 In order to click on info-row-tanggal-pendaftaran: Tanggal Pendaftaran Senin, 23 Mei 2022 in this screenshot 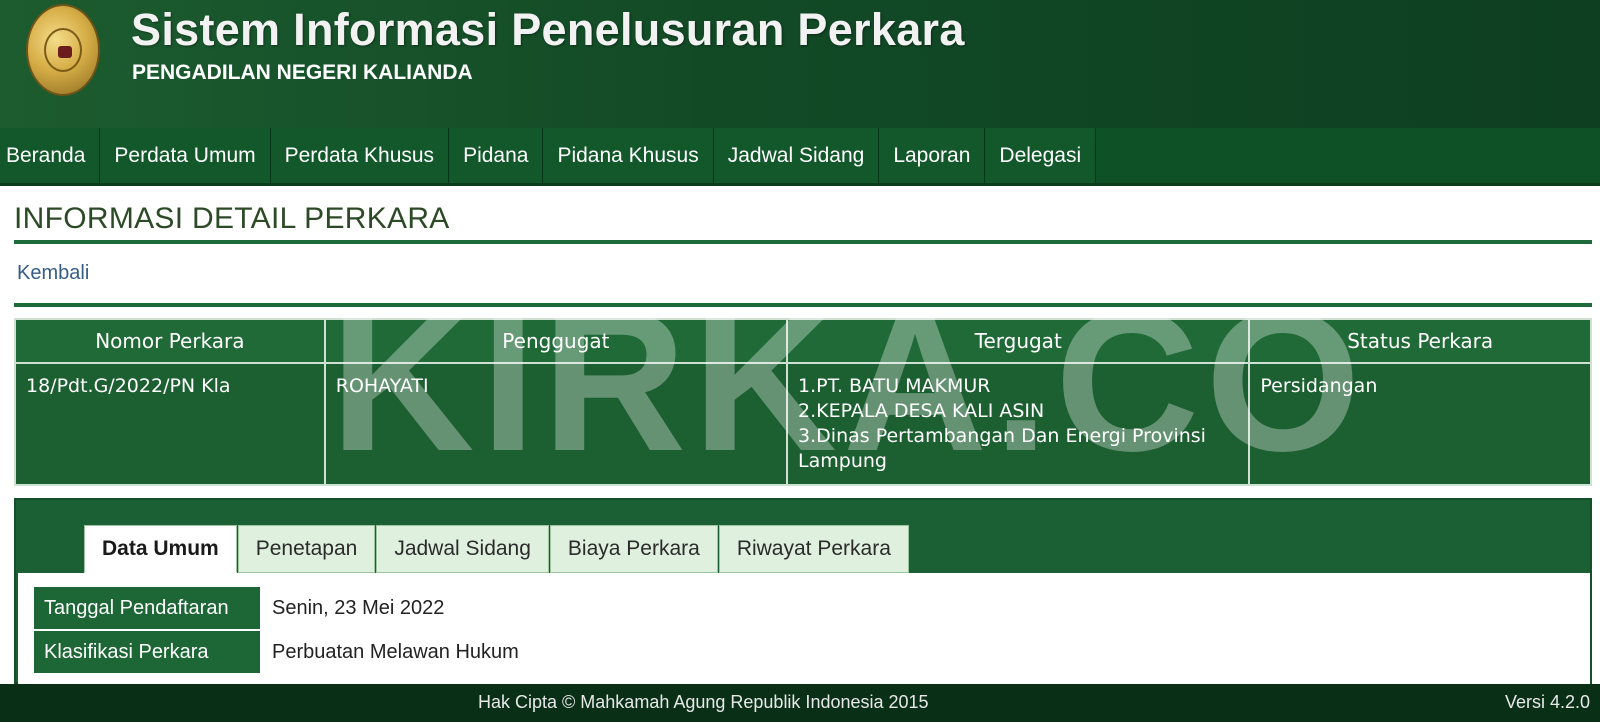, I will do `click(239, 608)`.